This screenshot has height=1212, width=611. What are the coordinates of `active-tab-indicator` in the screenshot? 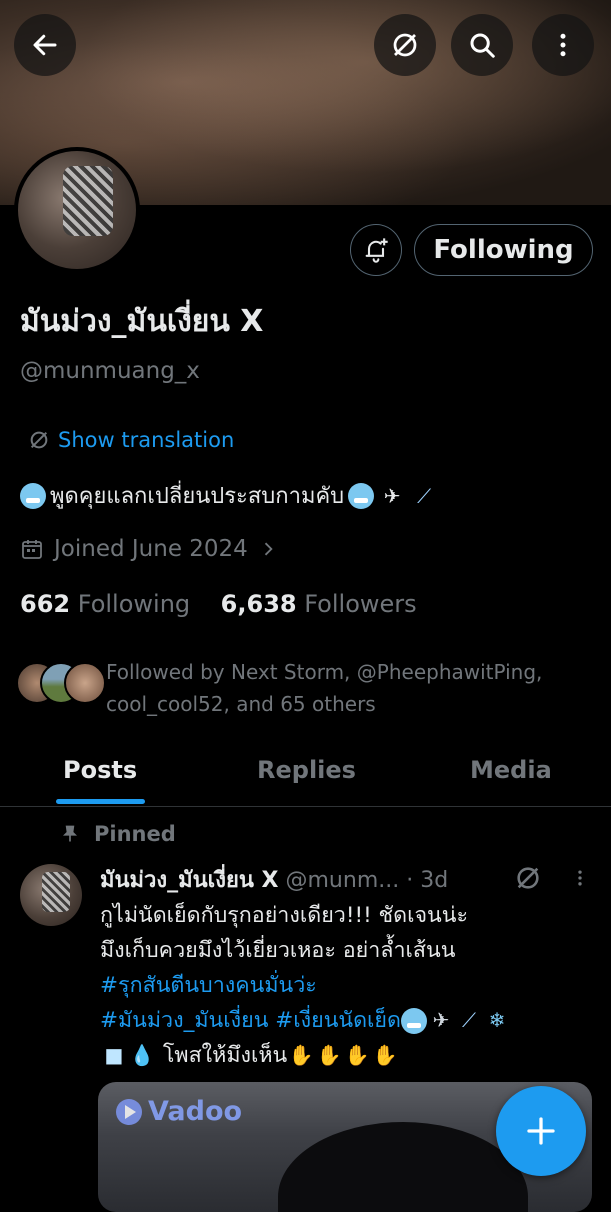 It's located at (100, 801).